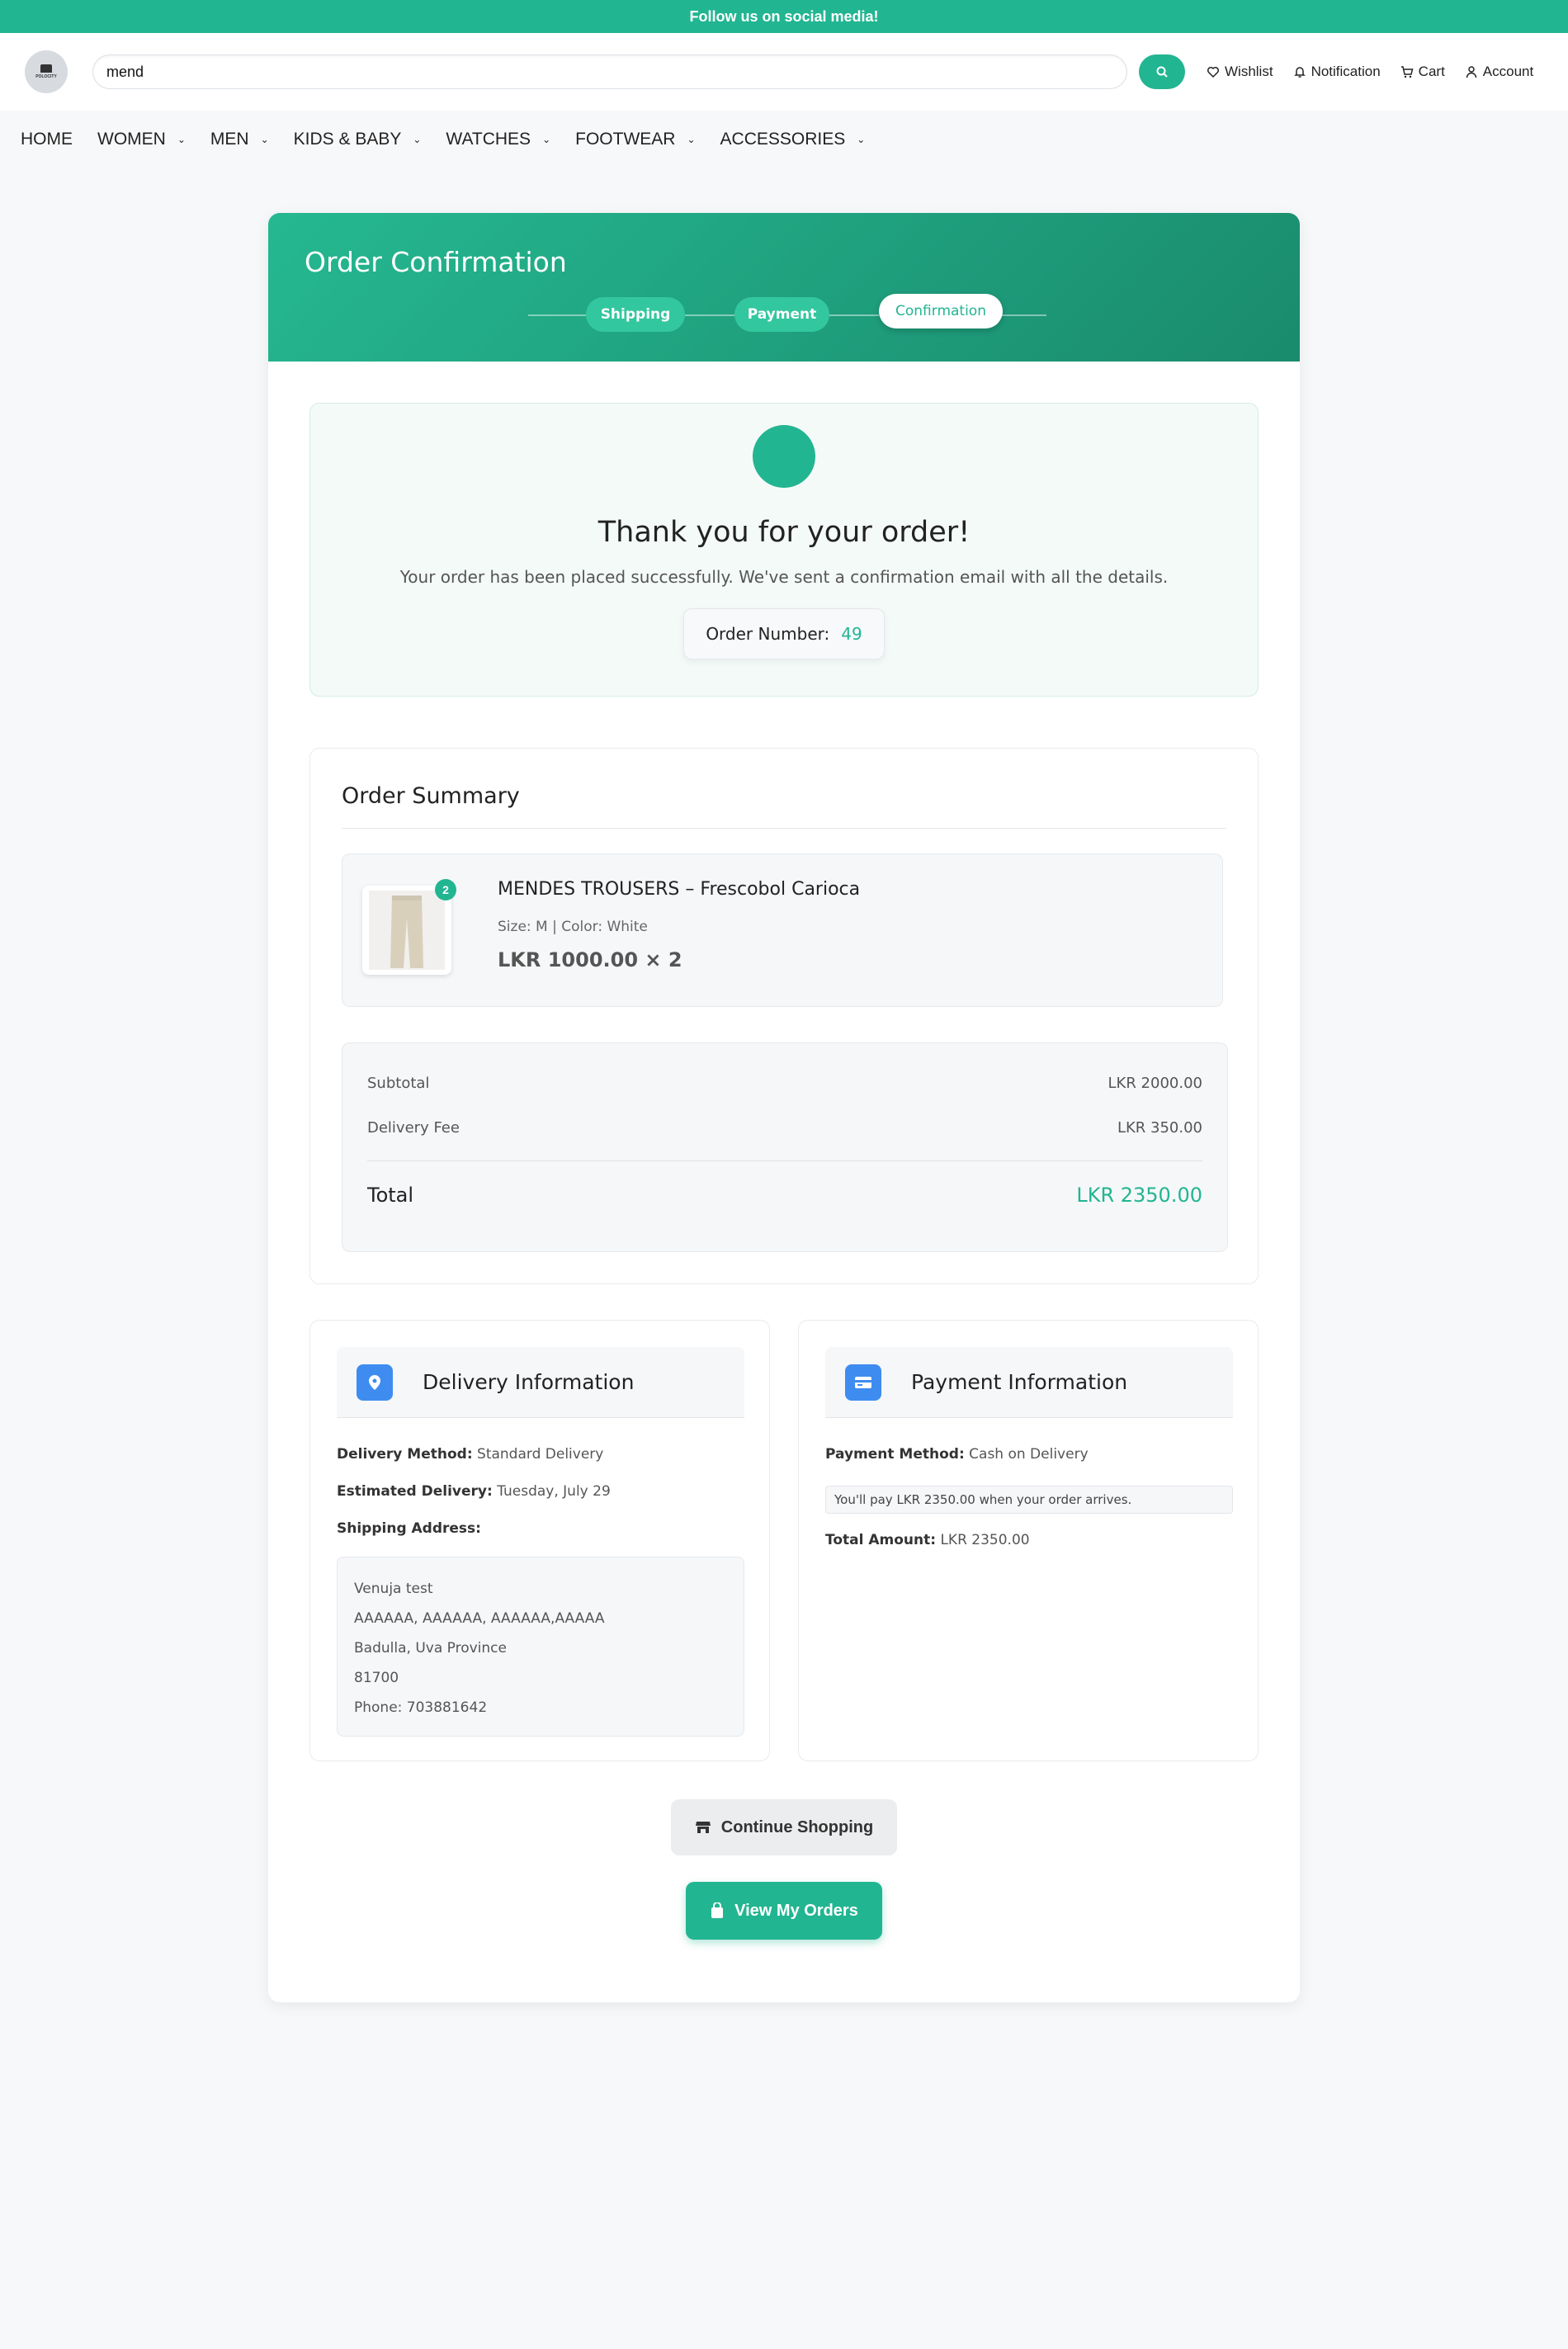 The width and height of the screenshot is (1568, 2349). I want to click on step-payment: Payment, so click(781, 314).